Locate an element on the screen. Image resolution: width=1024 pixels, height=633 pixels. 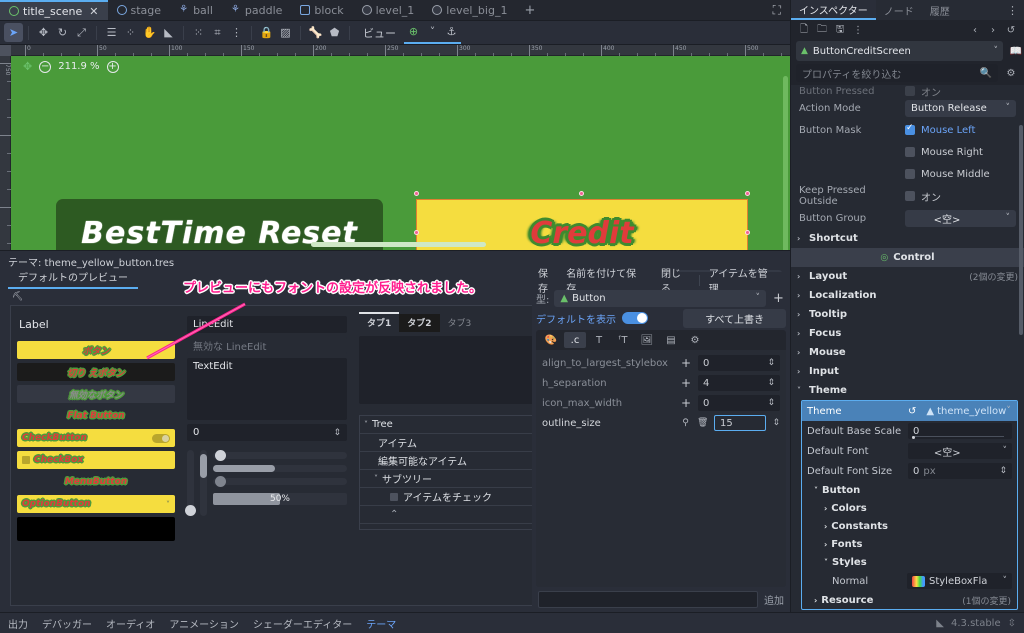
scale-tool-icon: ⤢ is located at coordinates (81, 32).